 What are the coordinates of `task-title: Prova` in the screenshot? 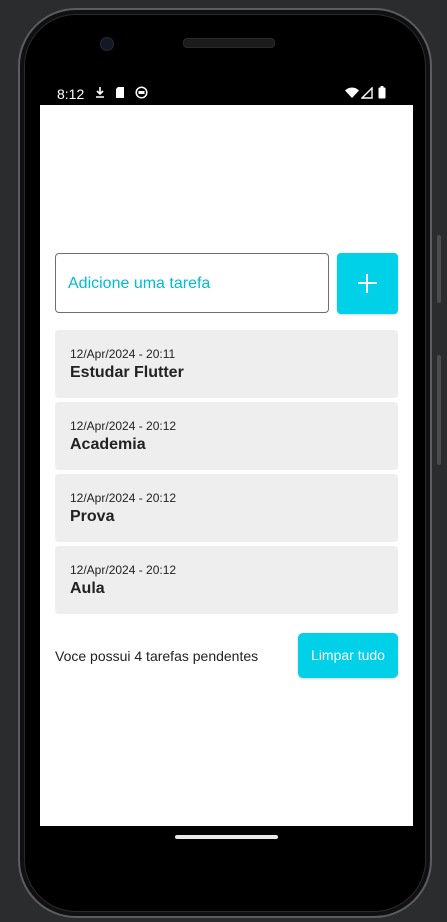 It's located at (92, 516).